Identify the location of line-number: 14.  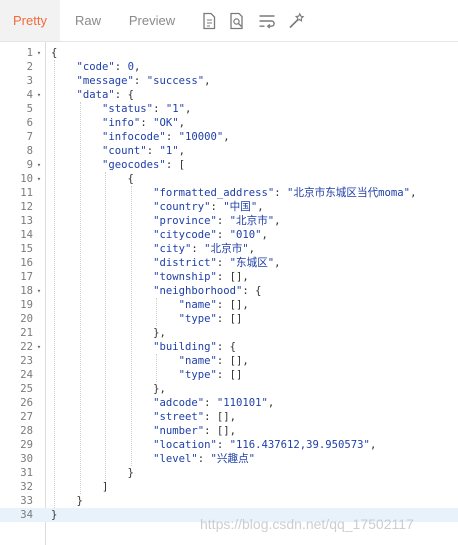
(26, 235).